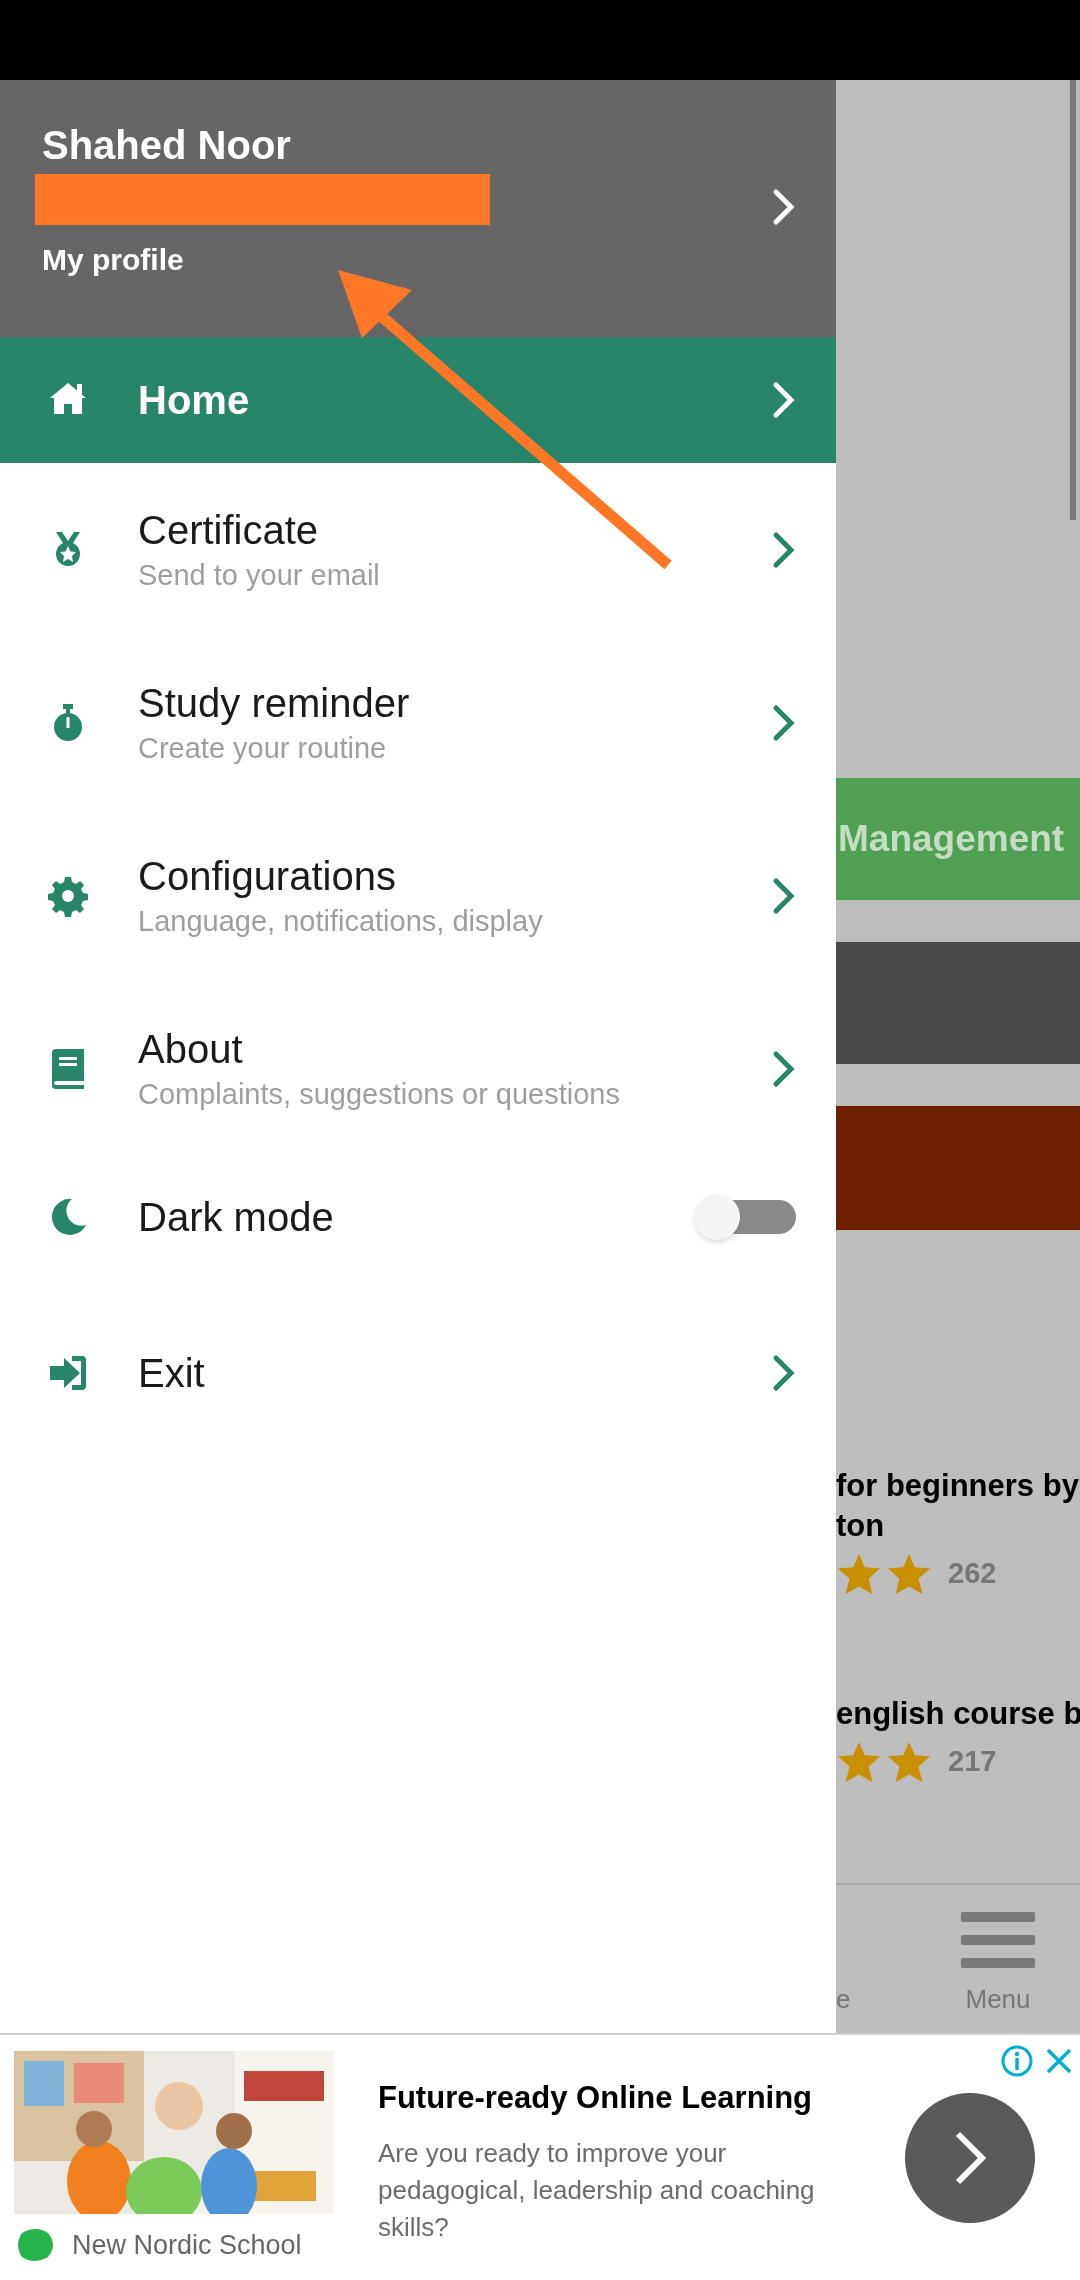 This screenshot has height=2280, width=1080. Describe the element at coordinates (861, 1526) in the screenshot. I see `course-title: ton` at that location.